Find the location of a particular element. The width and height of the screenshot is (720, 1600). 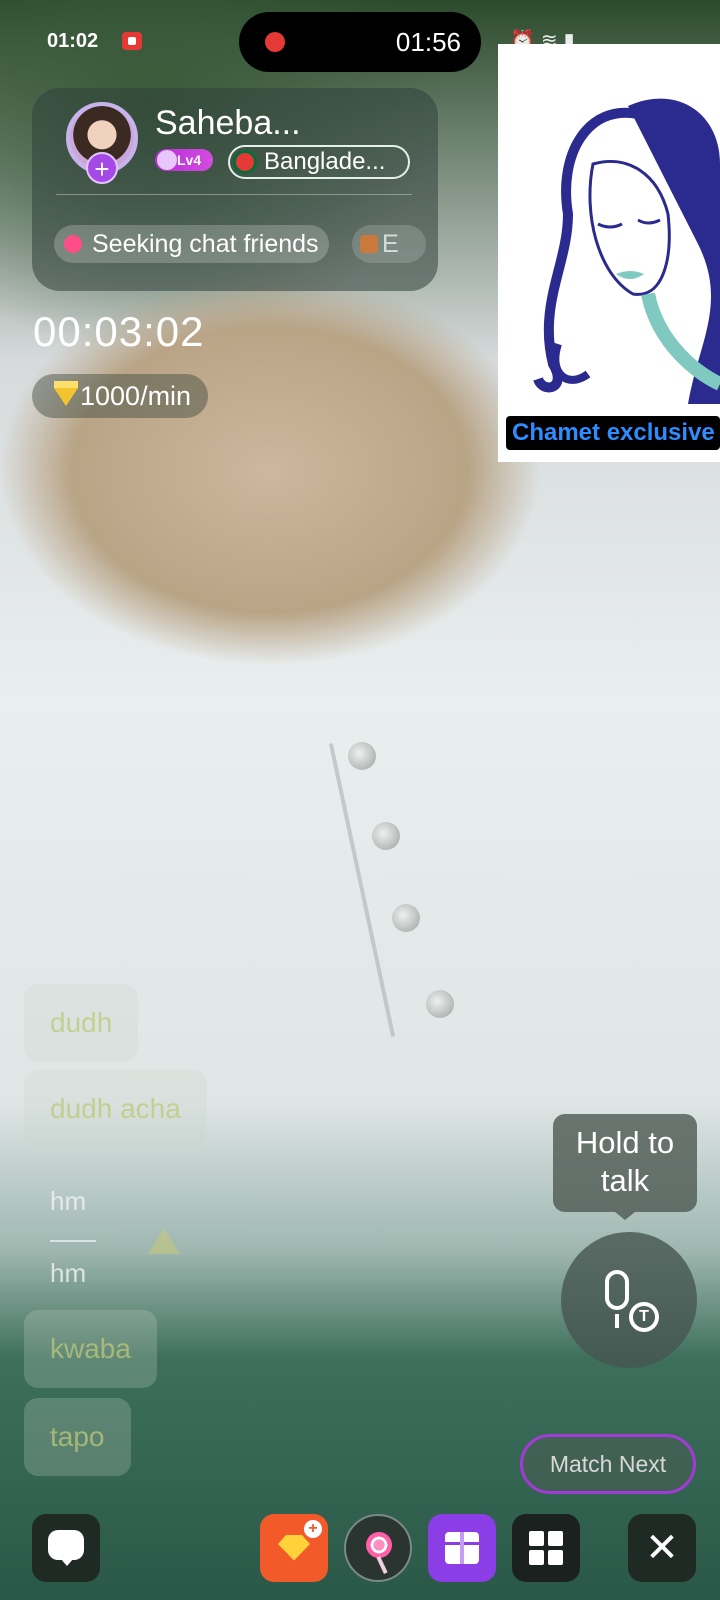

avatar-wrap: + is located at coordinates (102, 143).